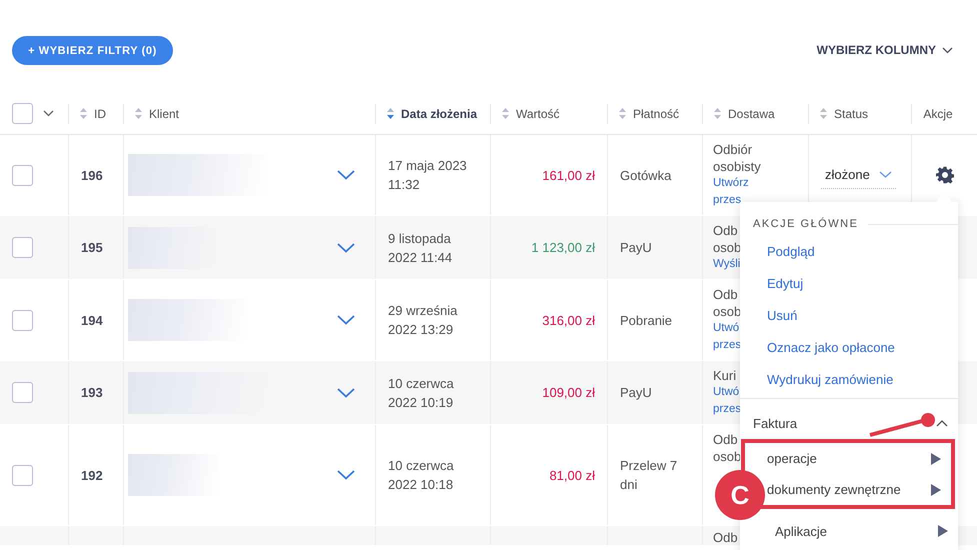  I want to click on order-date: 2022 11:44, so click(420, 257).